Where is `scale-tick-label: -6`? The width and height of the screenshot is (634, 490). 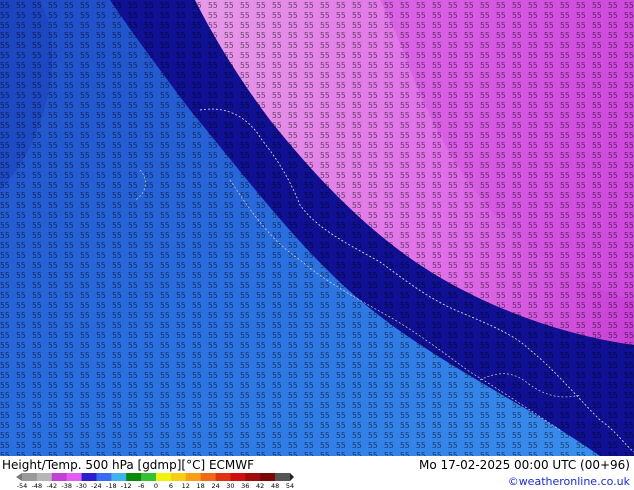
scale-tick-label: -6 is located at coordinates (141, 486).